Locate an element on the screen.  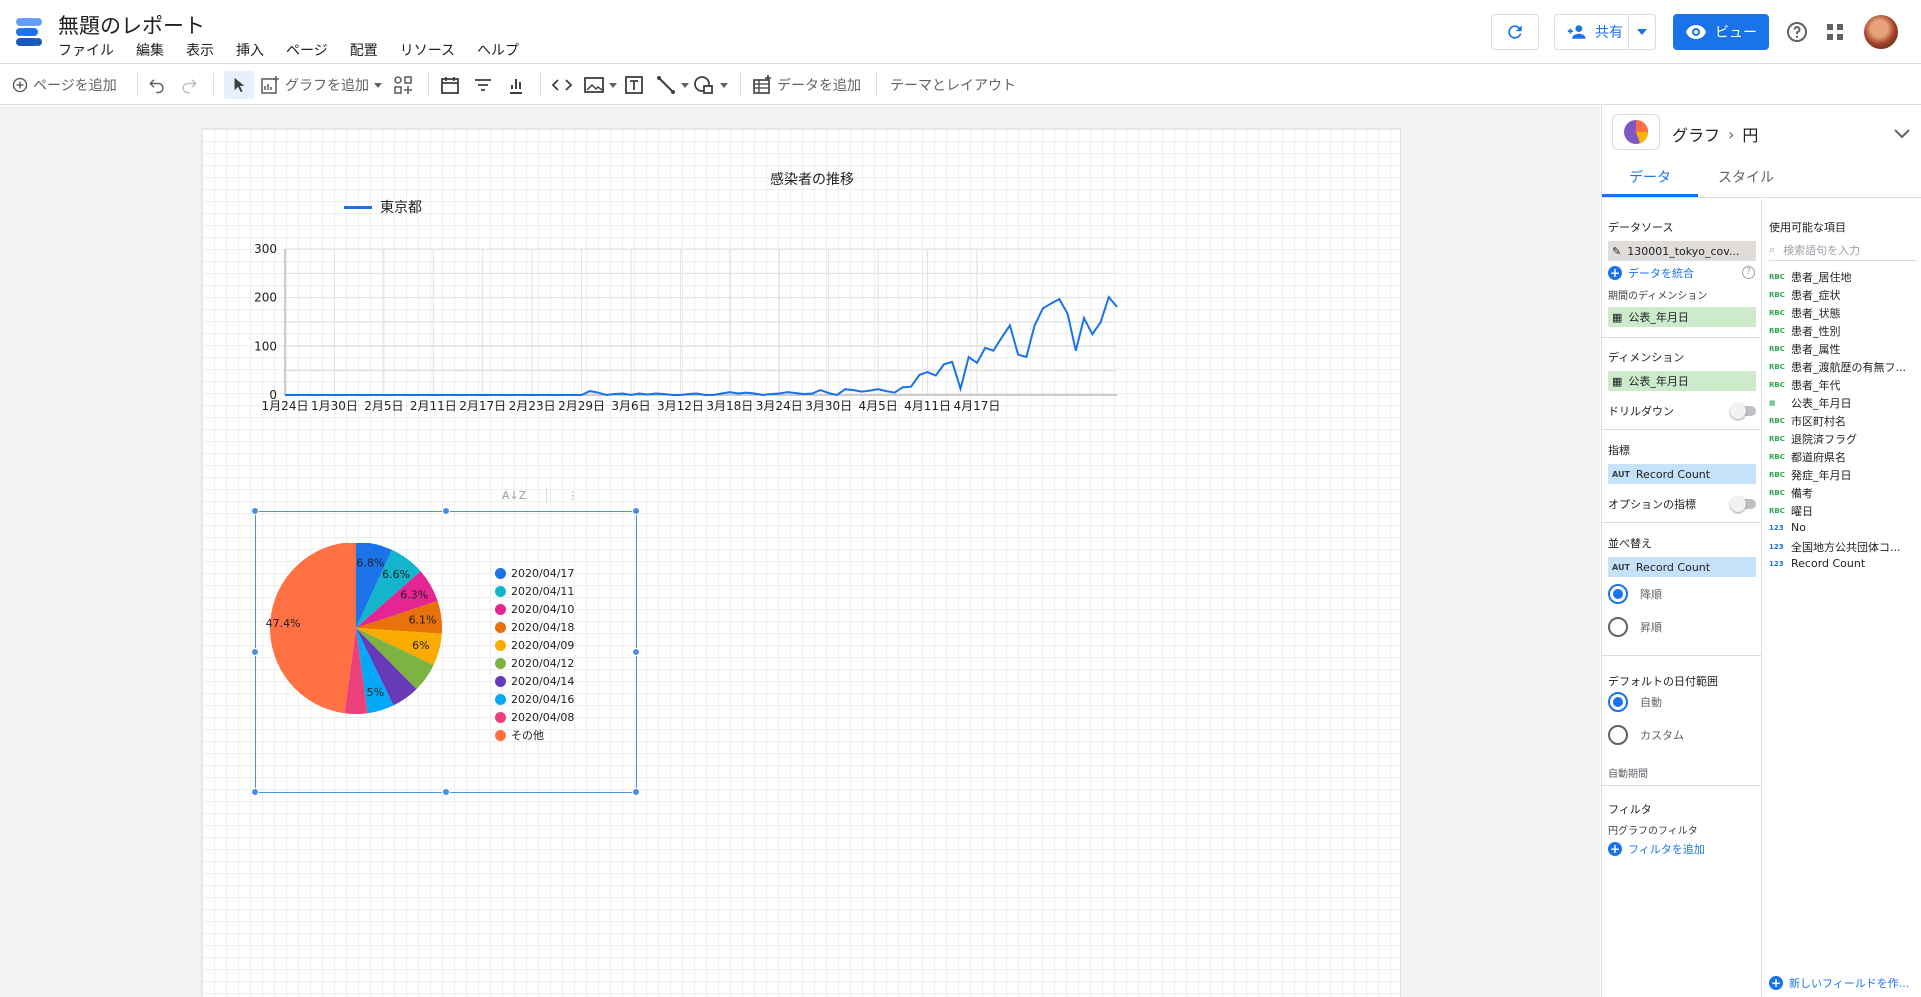
slice-label: 6.1% is located at coordinates (423, 620).